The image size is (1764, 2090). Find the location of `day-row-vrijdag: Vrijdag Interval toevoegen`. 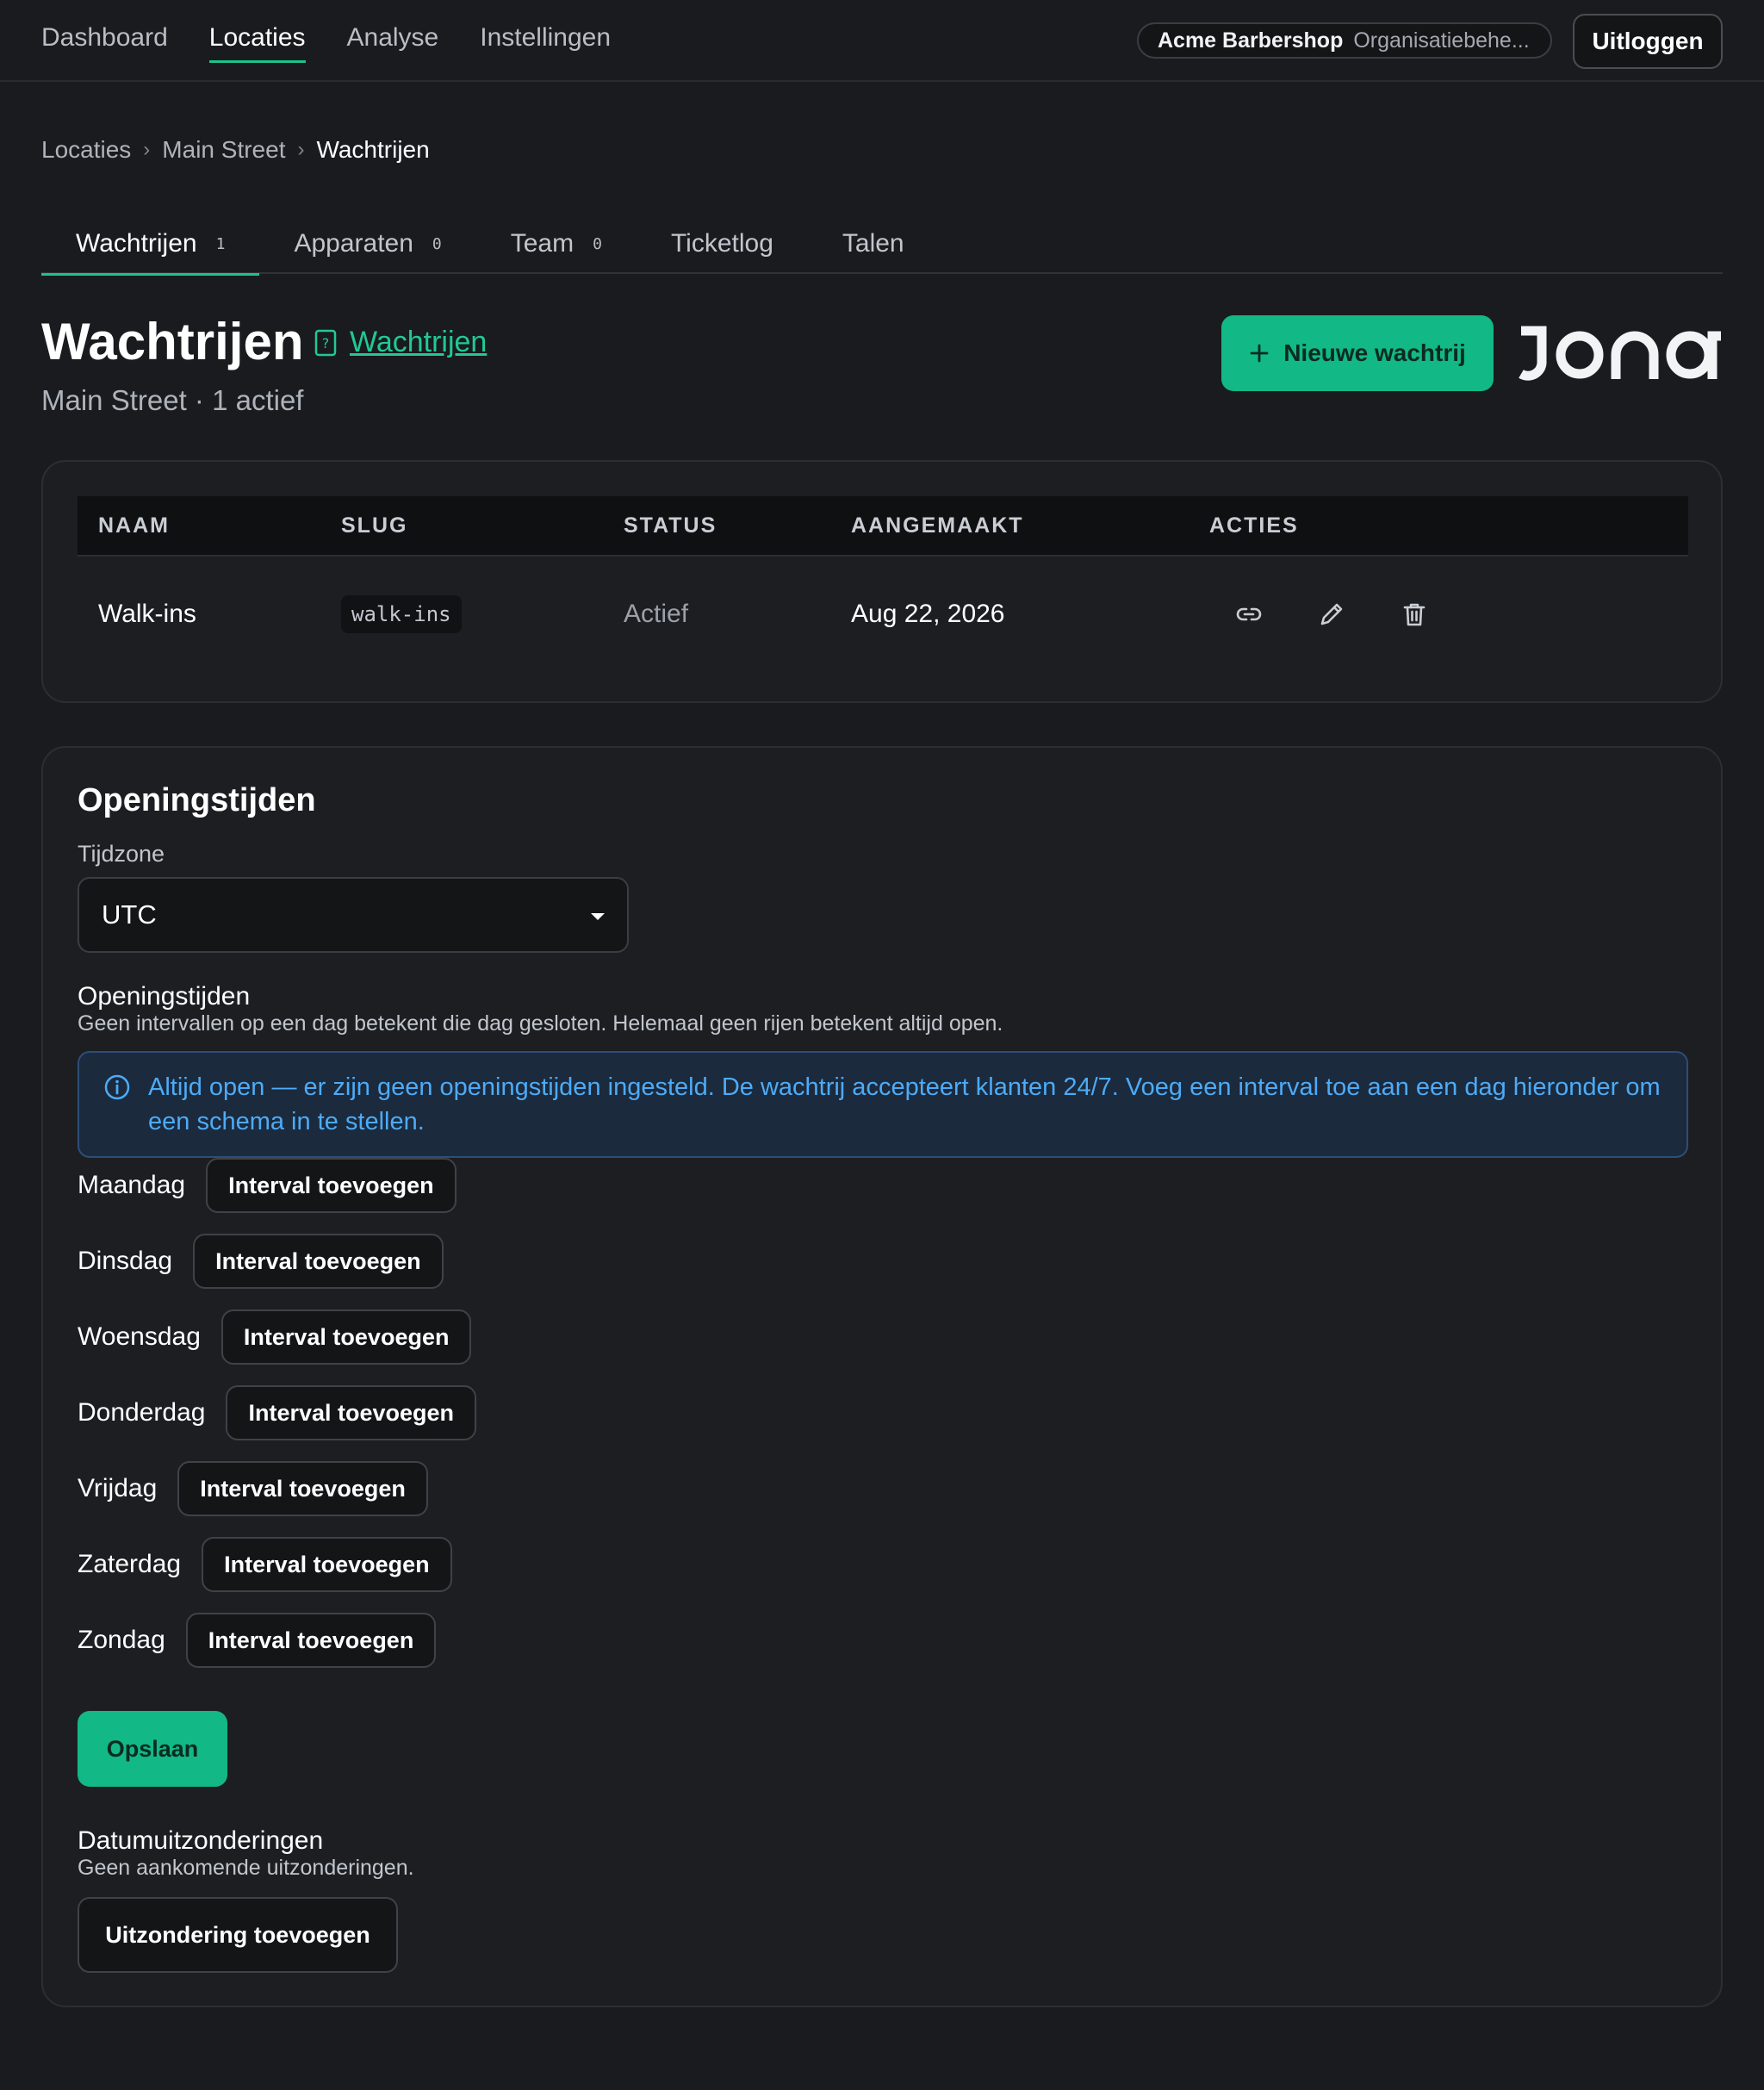

day-row-vrijdag: Vrijdag Interval toevoegen is located at coordinates (253, 1488).